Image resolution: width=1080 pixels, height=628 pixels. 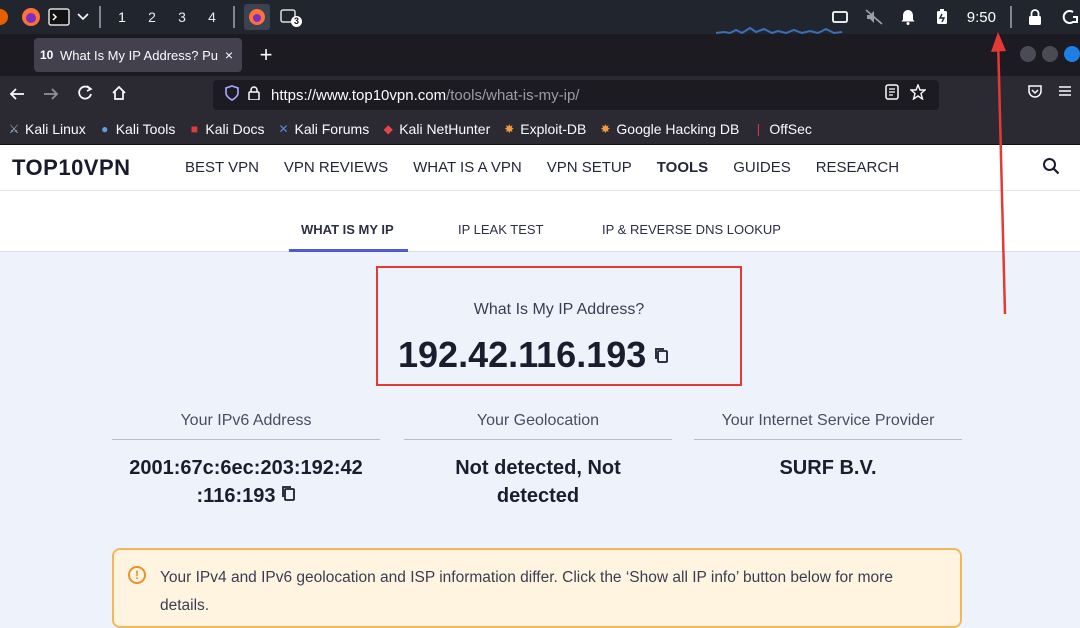 I want to click on ghdb-icon: ✸, so click(x=605, y=129).